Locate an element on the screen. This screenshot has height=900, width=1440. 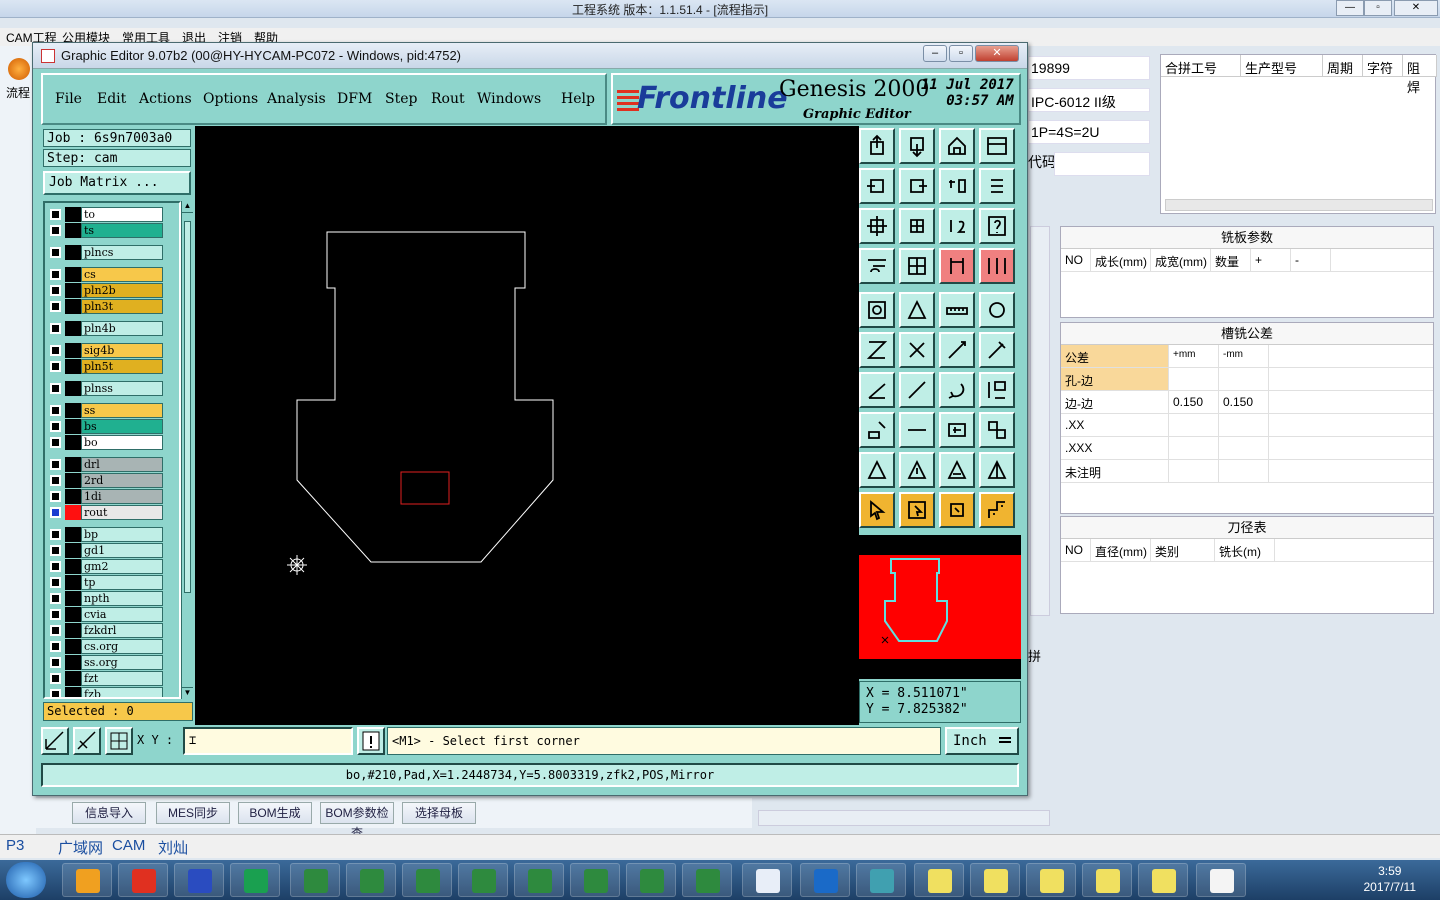
table-cell: 0.150 is located at coordinates (1244, 402).